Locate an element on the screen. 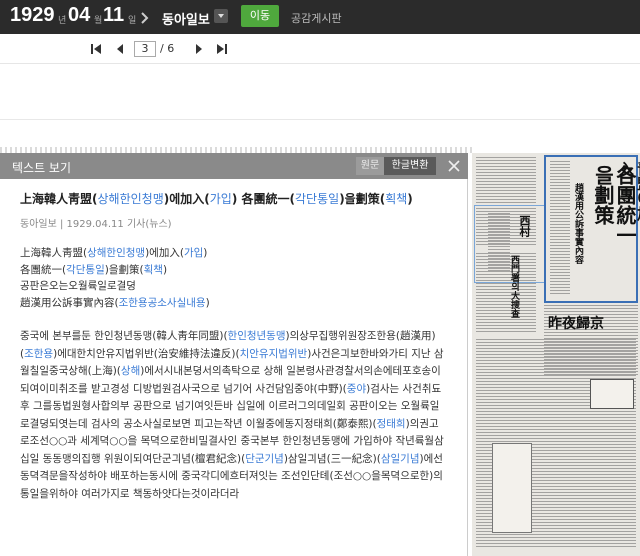 The height and width of the screenshot is (556, 640). article-link: 한인청년동맹 is located at coordinates (257, 336).